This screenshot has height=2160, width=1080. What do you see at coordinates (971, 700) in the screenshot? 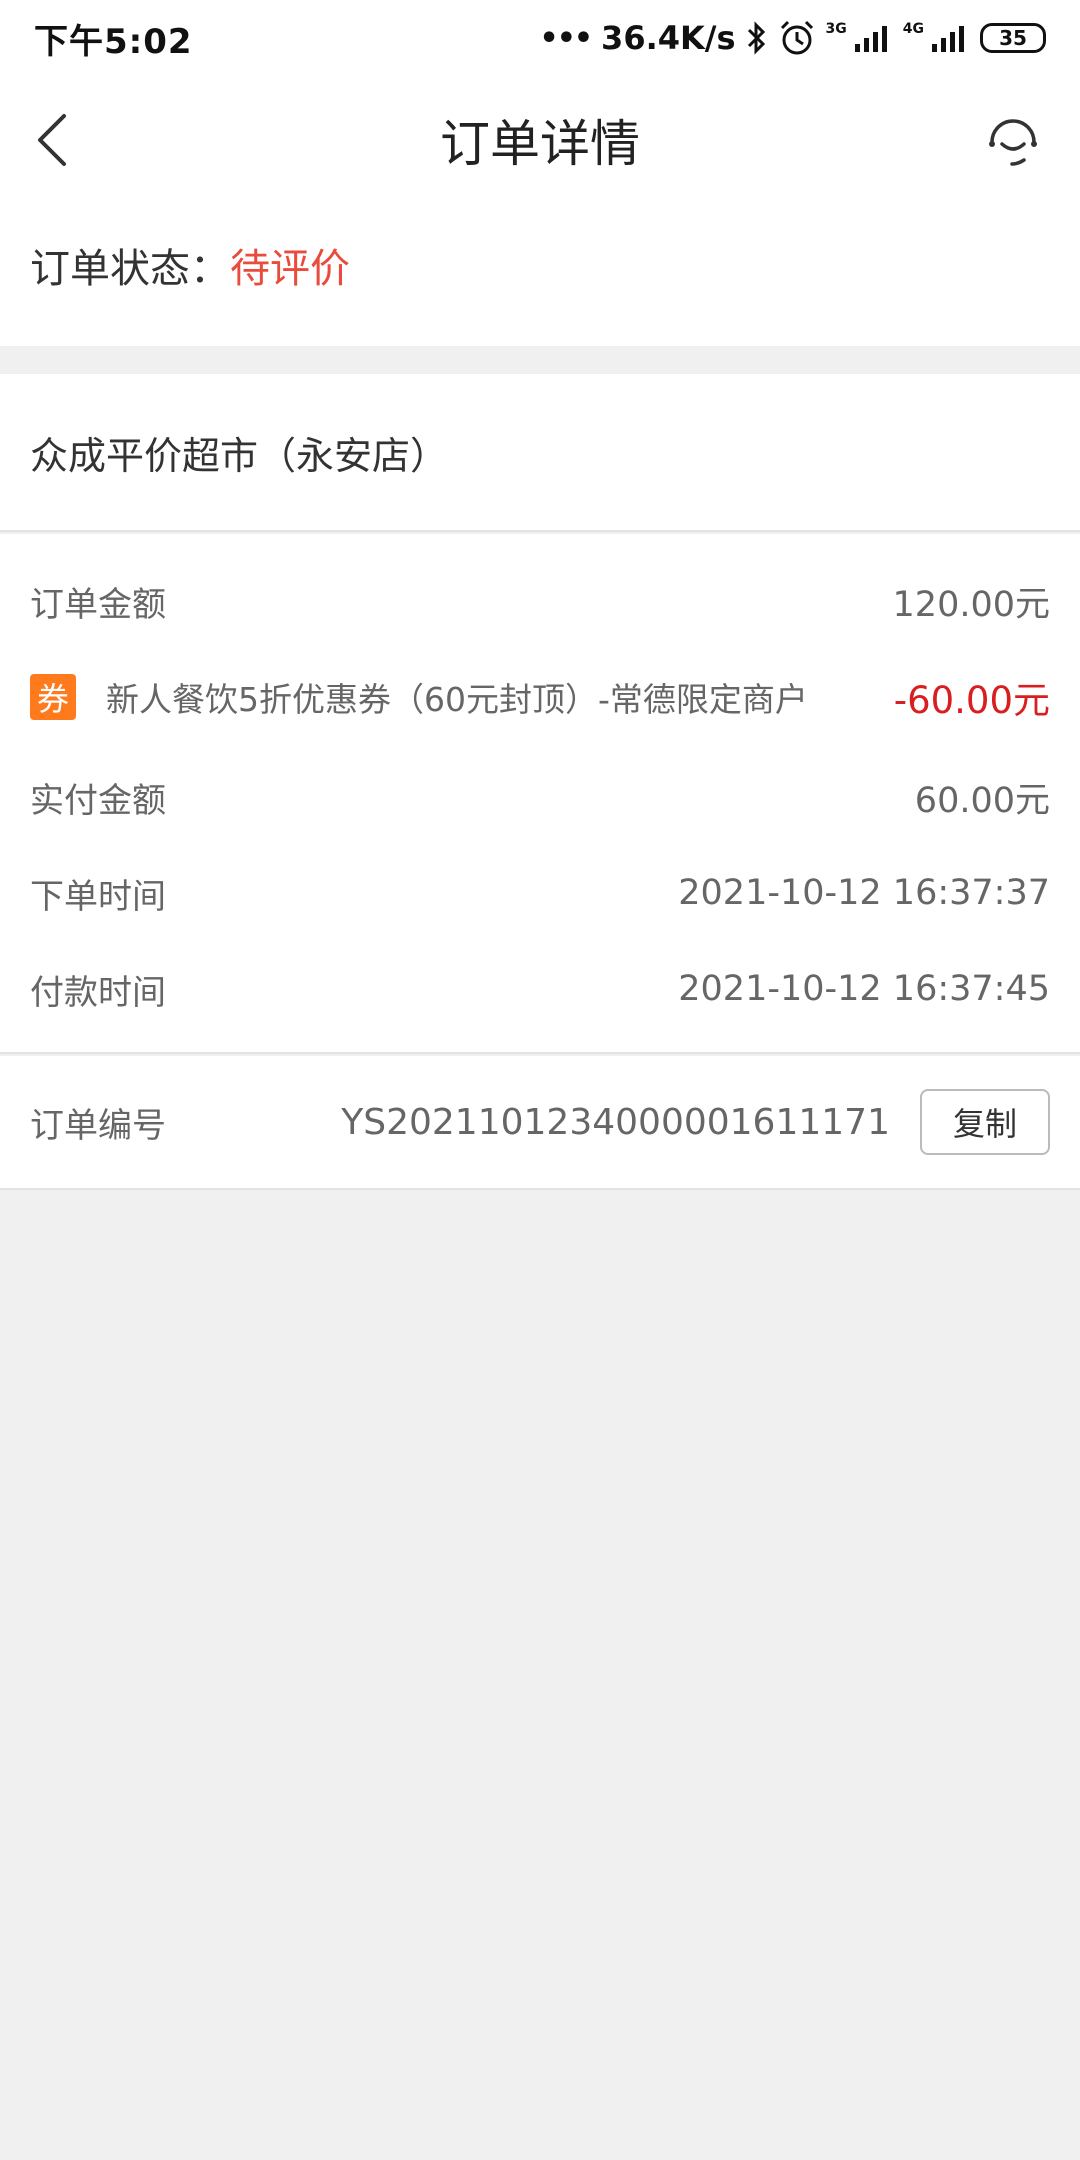
I see `coupon-discount-value: -60.00元` at bounding box center [971, 700].